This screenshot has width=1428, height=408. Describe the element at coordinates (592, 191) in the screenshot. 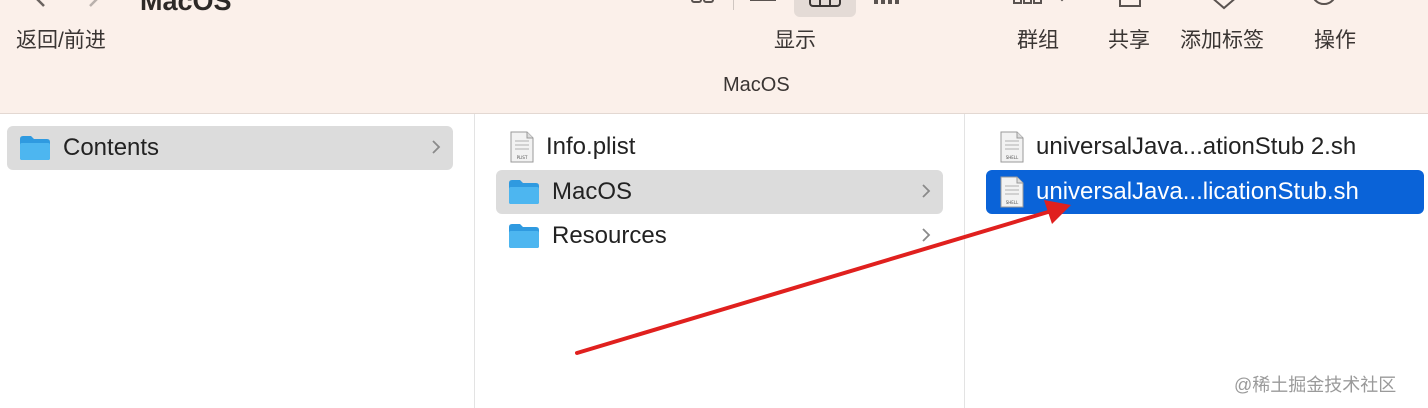

I see `item-label: MacOS` at that location.